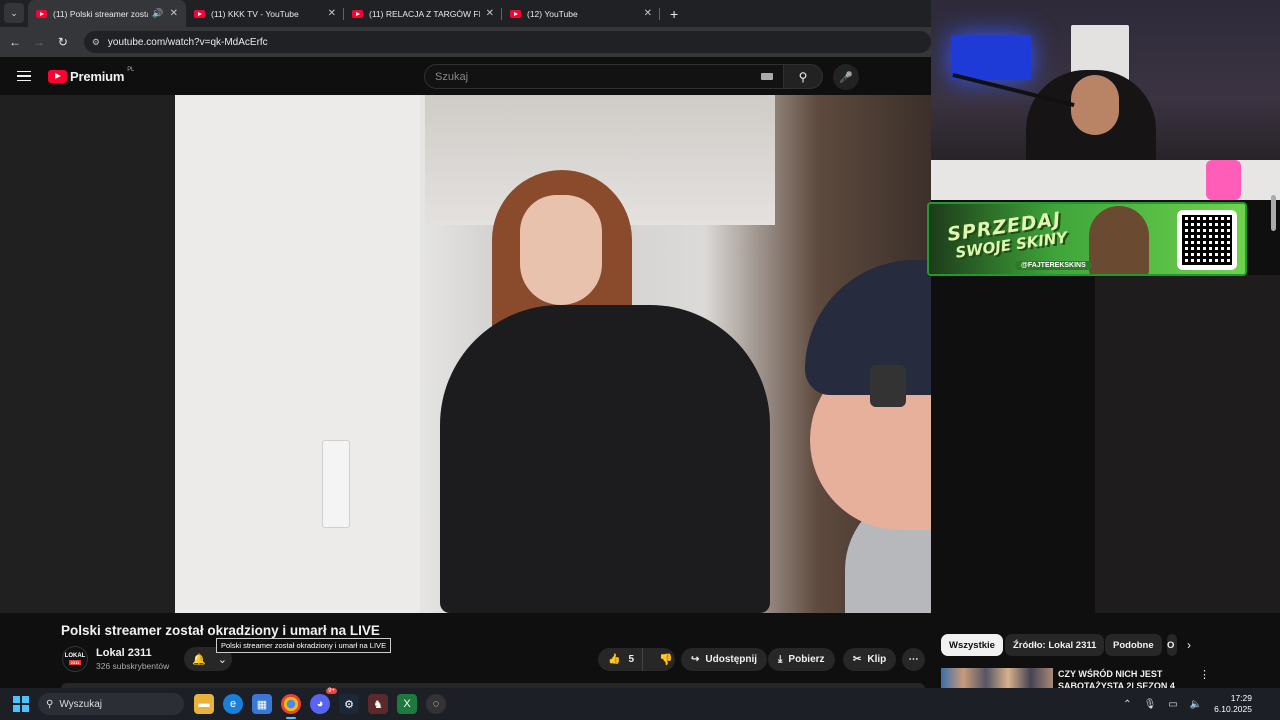 The image size is (1280, 720). What do you see at coordinates (75, 659) in the screenshot?
I see `channel-avatar: LOKAL 2311` at bounding box center [75, 659].